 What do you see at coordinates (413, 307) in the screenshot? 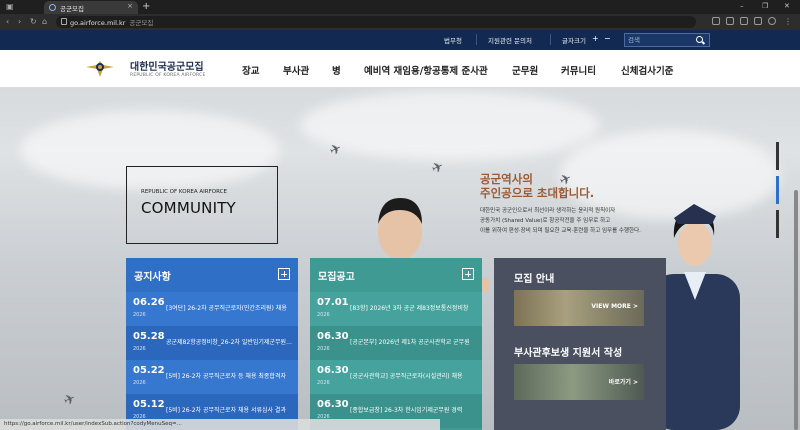
I see `row-text: [83항] 2026년 3차 공군 제83정보통신정비창` at bounding box center [413, 307].